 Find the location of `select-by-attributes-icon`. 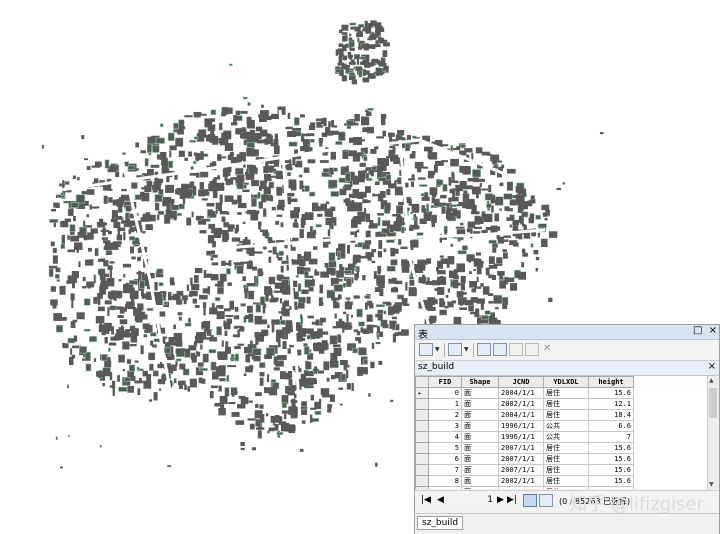

select-by-attributes-icon is located at coordinates (484, 349).